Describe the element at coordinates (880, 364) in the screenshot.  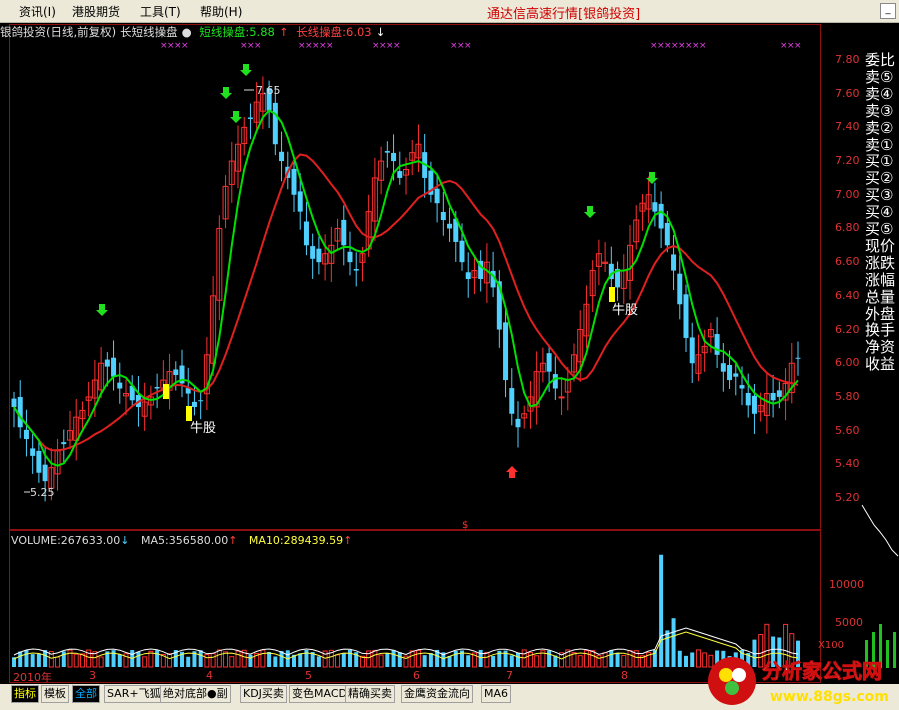
I see `quote-label: 收益` at that location.